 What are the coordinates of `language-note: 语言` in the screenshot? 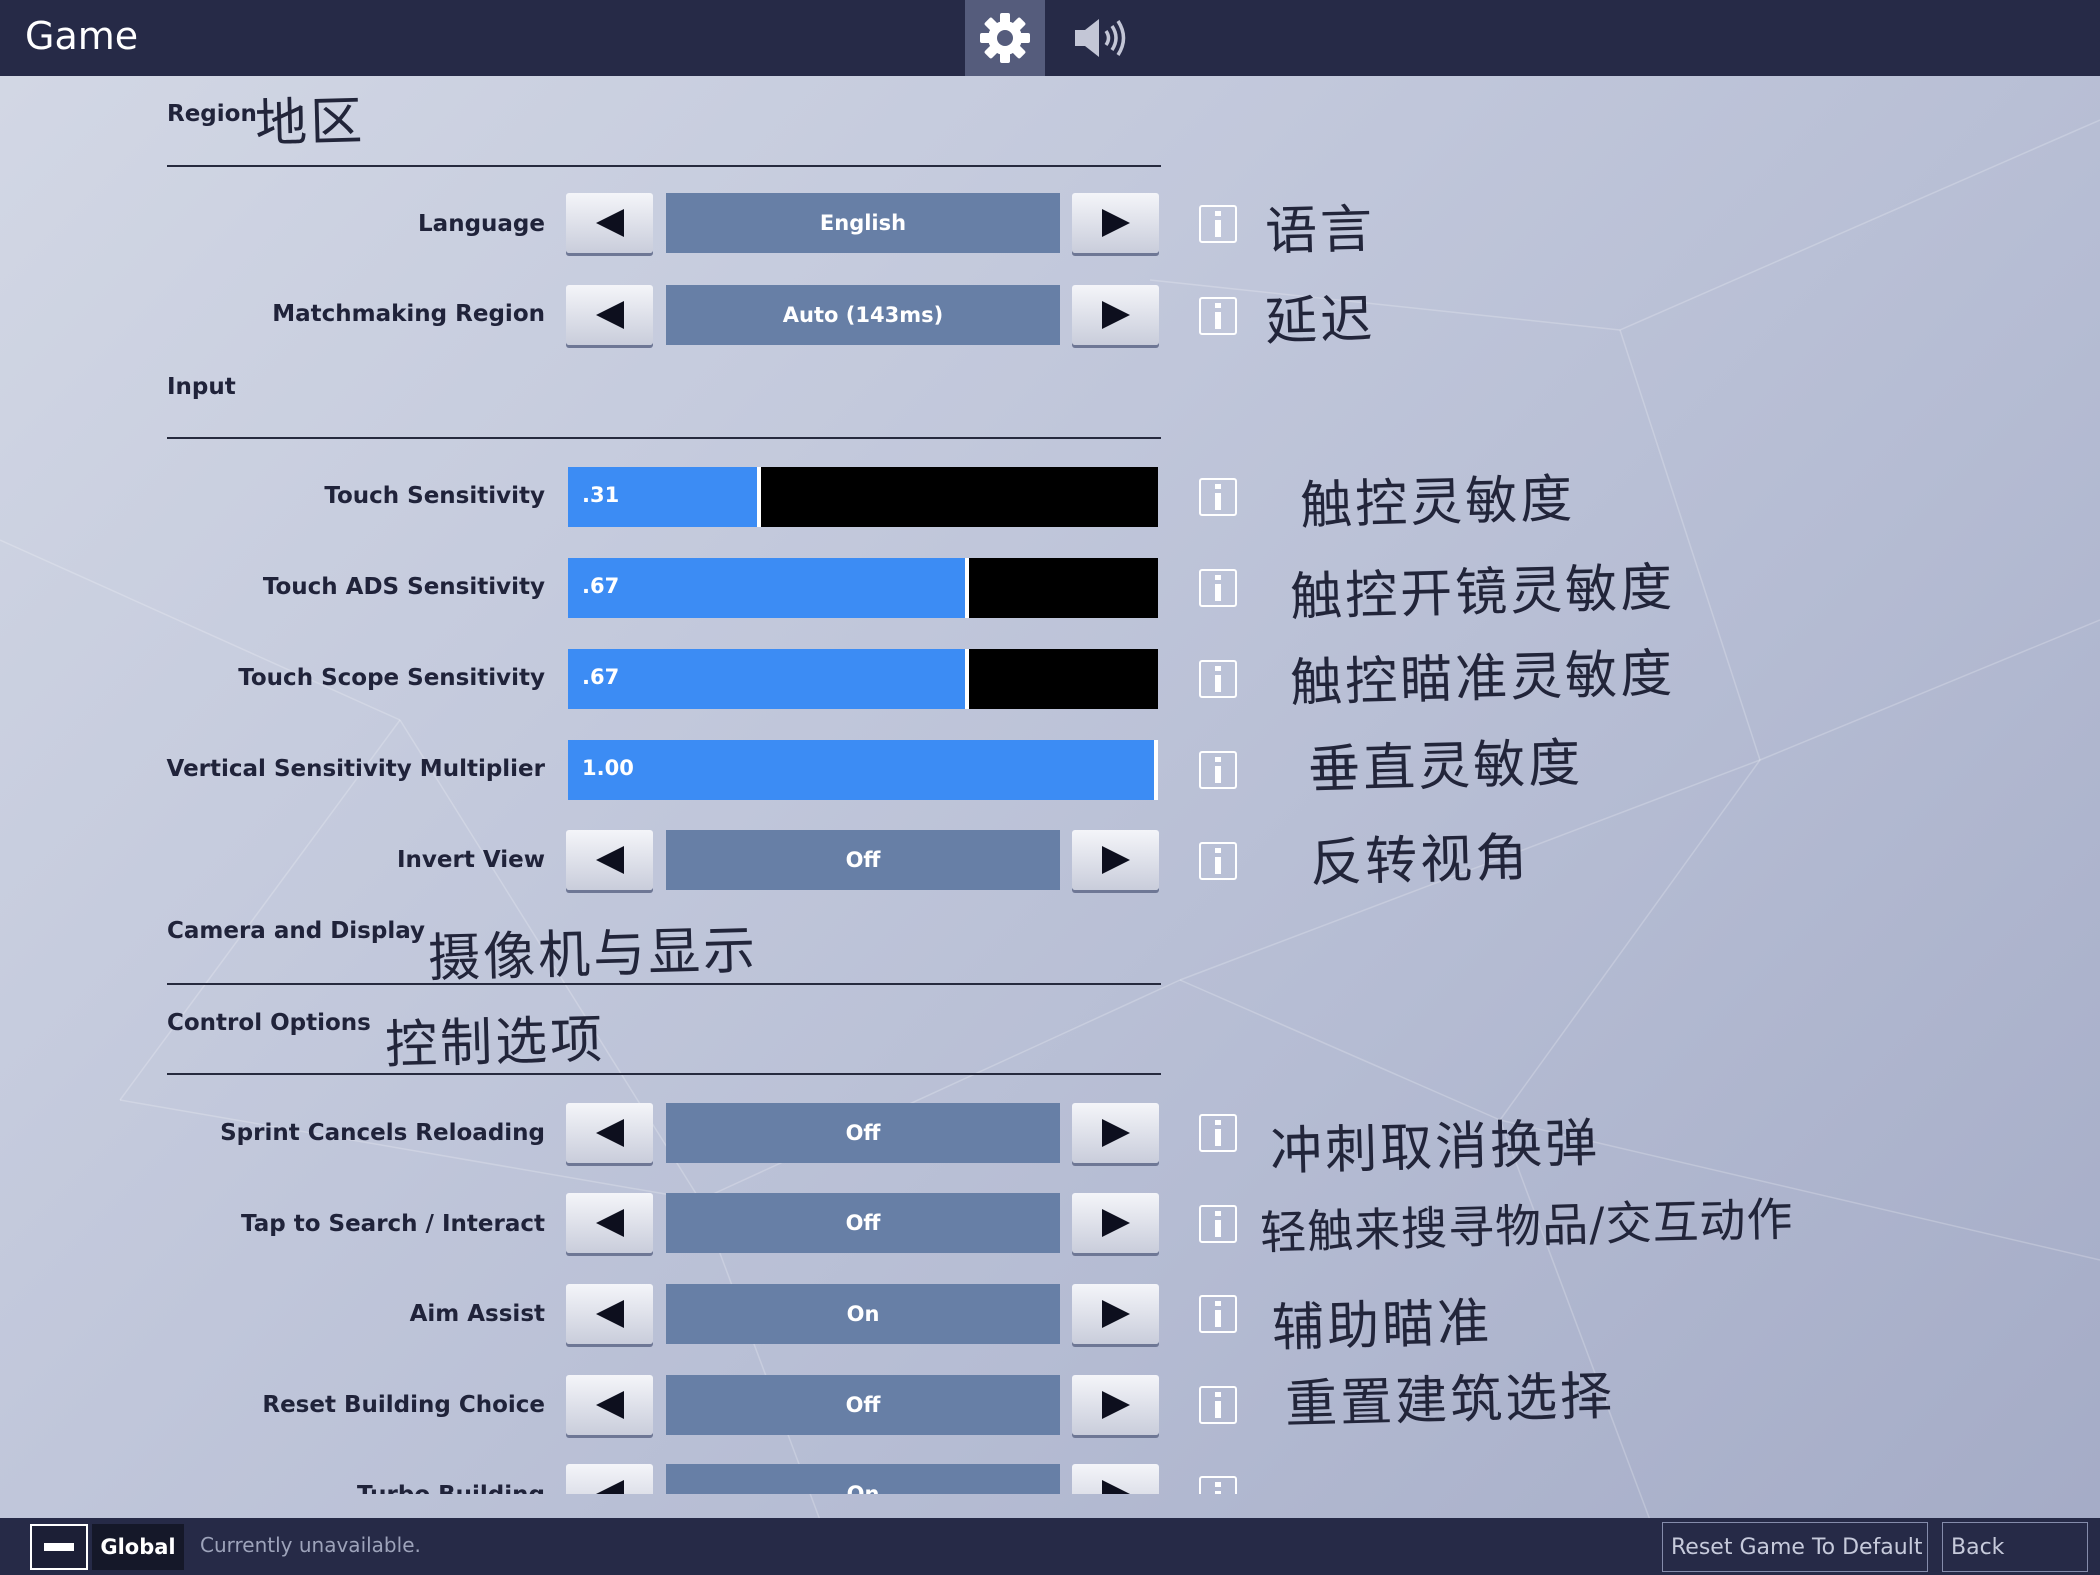 It's located at (1320, 231).